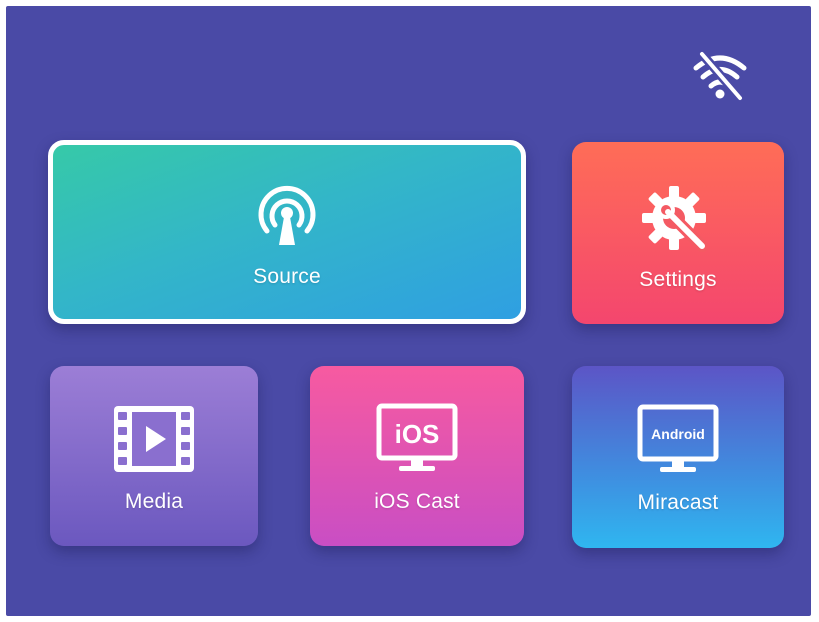  I want to click on media-tile: Media, so click(154, 456).